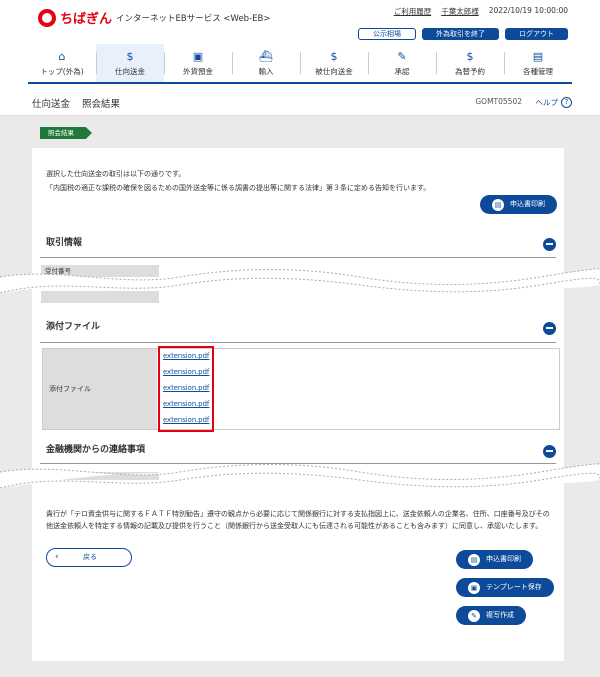  I want to click on pencil-icon: ✎, so click(474, 615).